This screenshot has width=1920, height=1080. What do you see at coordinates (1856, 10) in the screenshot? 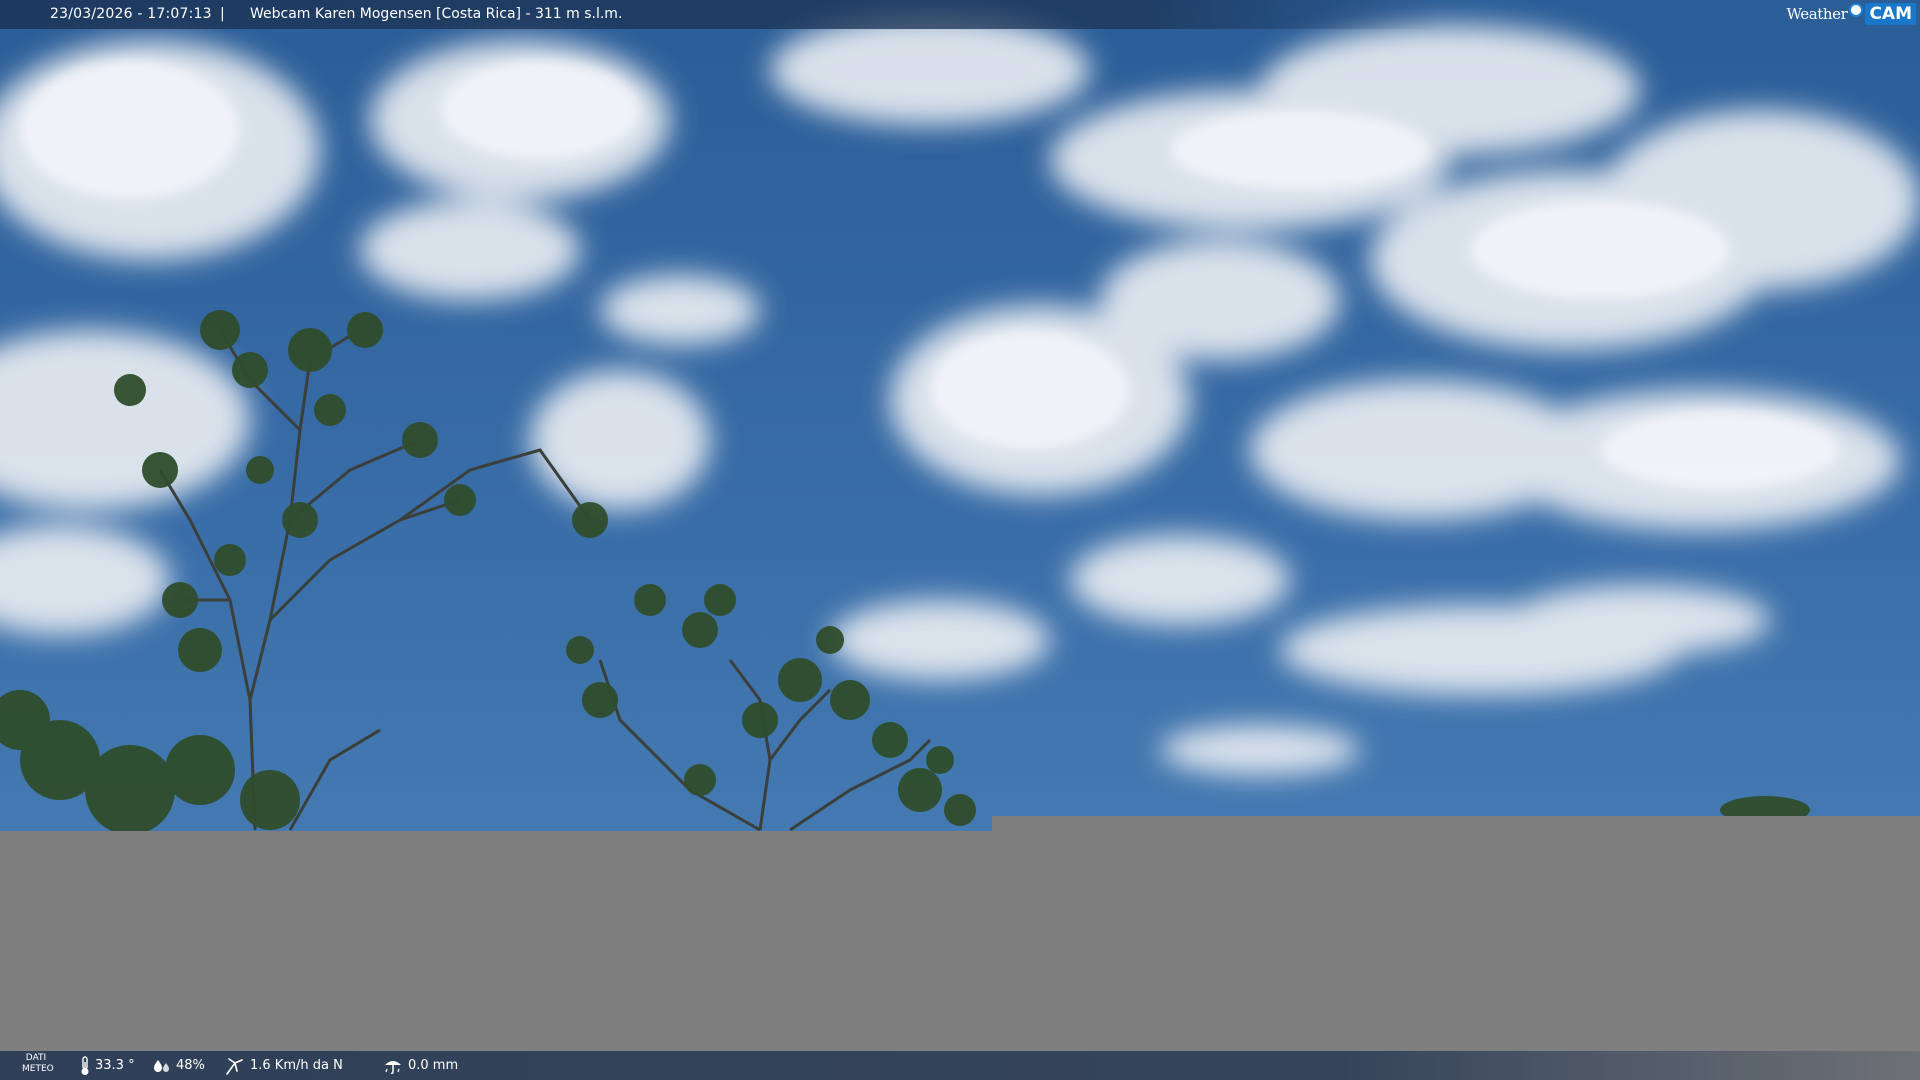
I see `logo-dot-icon` at bounding box center [1856, 10].